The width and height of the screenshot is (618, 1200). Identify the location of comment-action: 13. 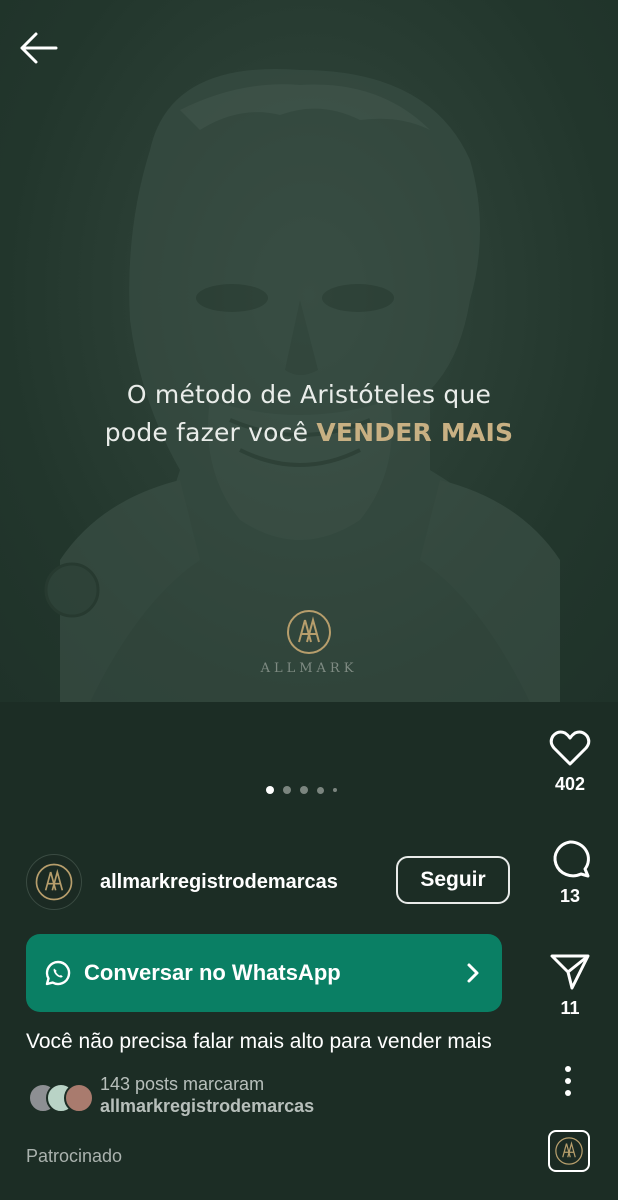
(570, 872).